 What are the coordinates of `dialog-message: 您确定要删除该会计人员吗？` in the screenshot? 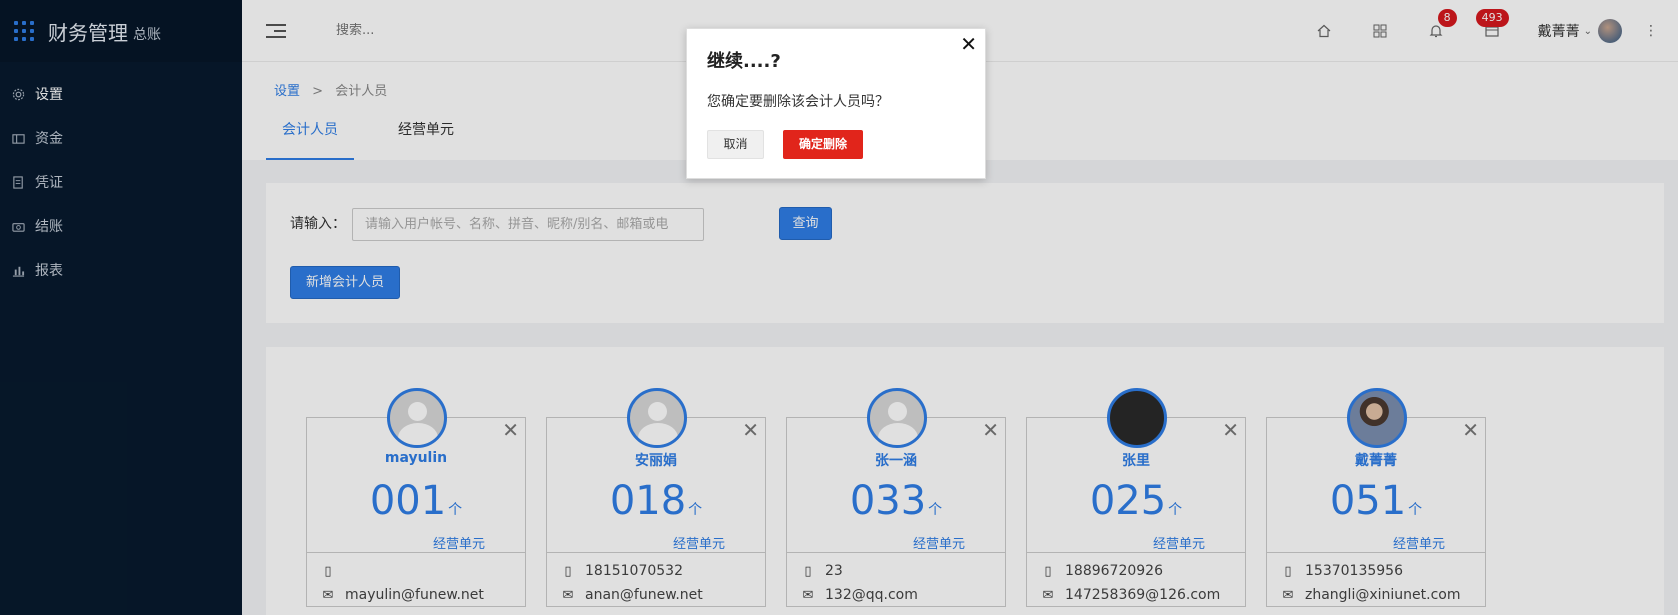 It's located at (798, 102).